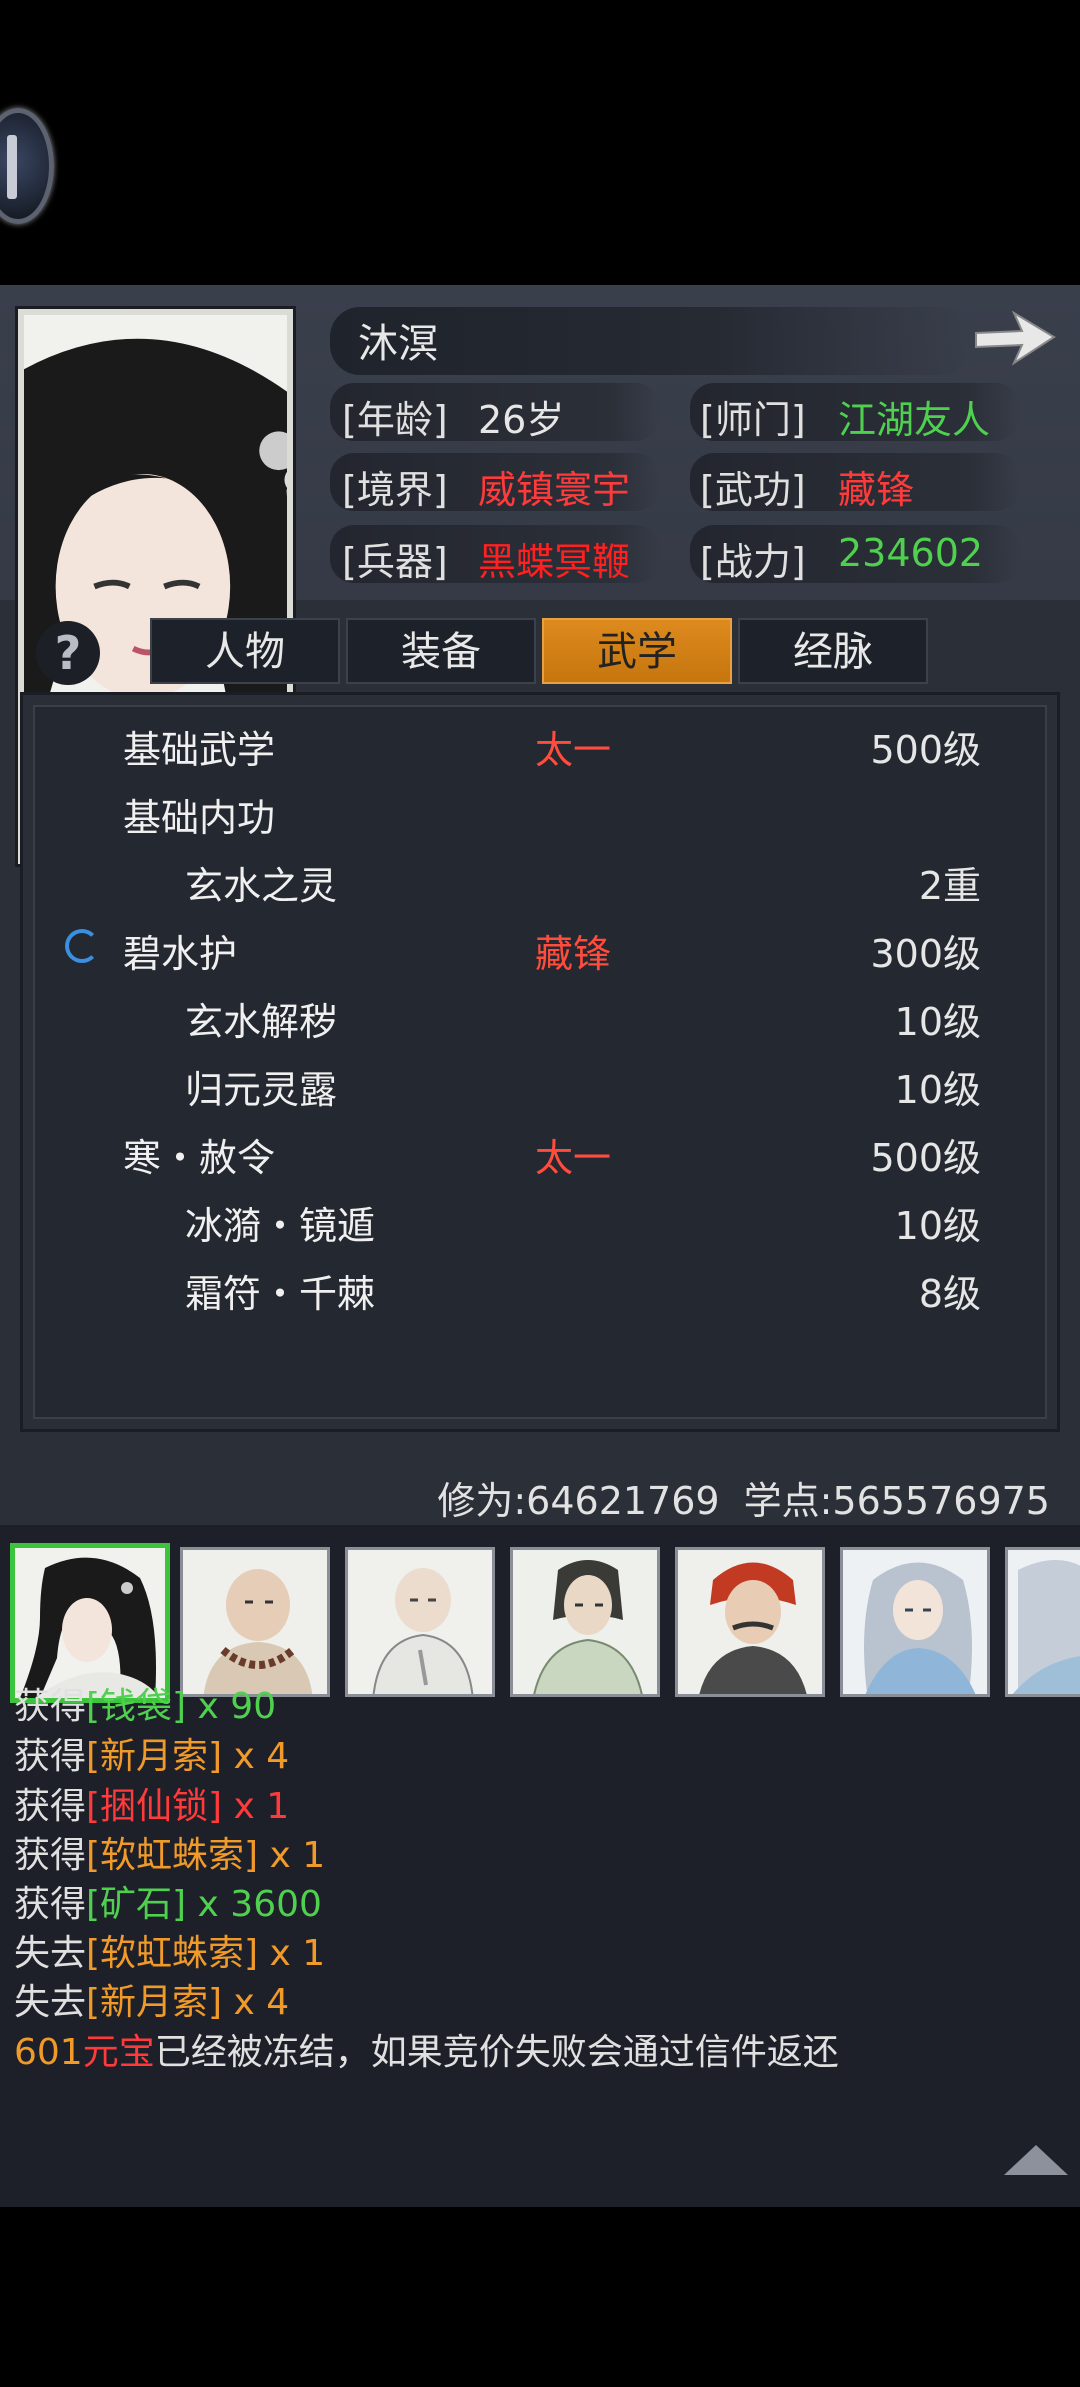 Image resolution: width=1080 pixels, height=2387 pixels. Describe the element at coordinates (573, 954) in the screenshot. I see `skill-tag: 藏锋` at that location.